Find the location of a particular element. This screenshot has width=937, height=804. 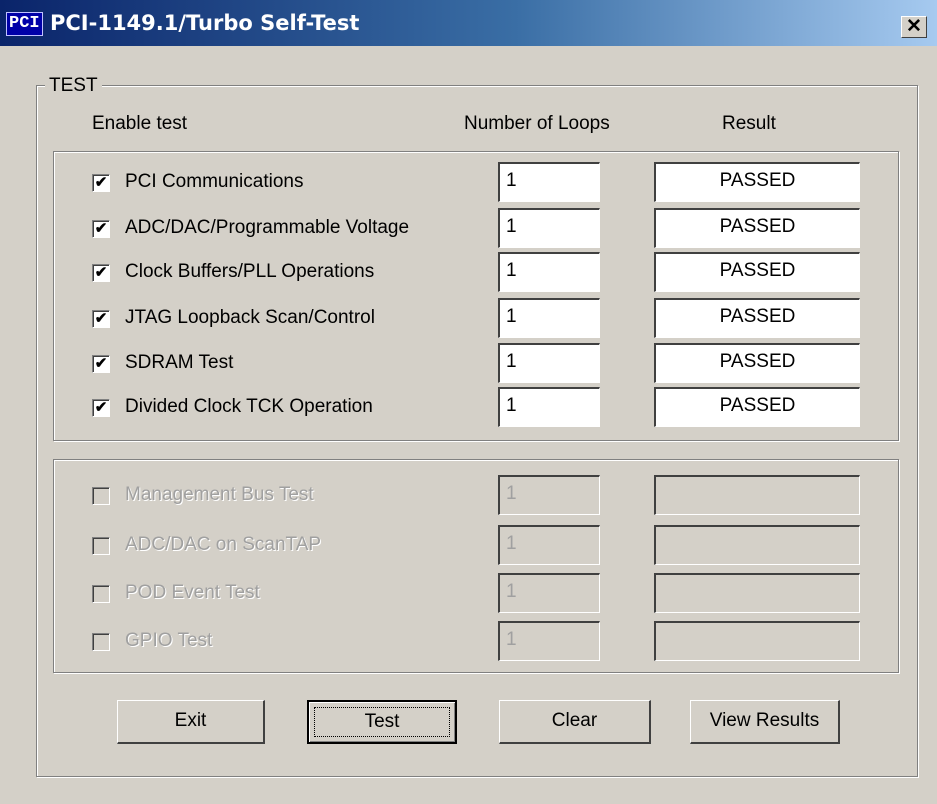

close-icon: ✕ is located at coordinates (914, 26).